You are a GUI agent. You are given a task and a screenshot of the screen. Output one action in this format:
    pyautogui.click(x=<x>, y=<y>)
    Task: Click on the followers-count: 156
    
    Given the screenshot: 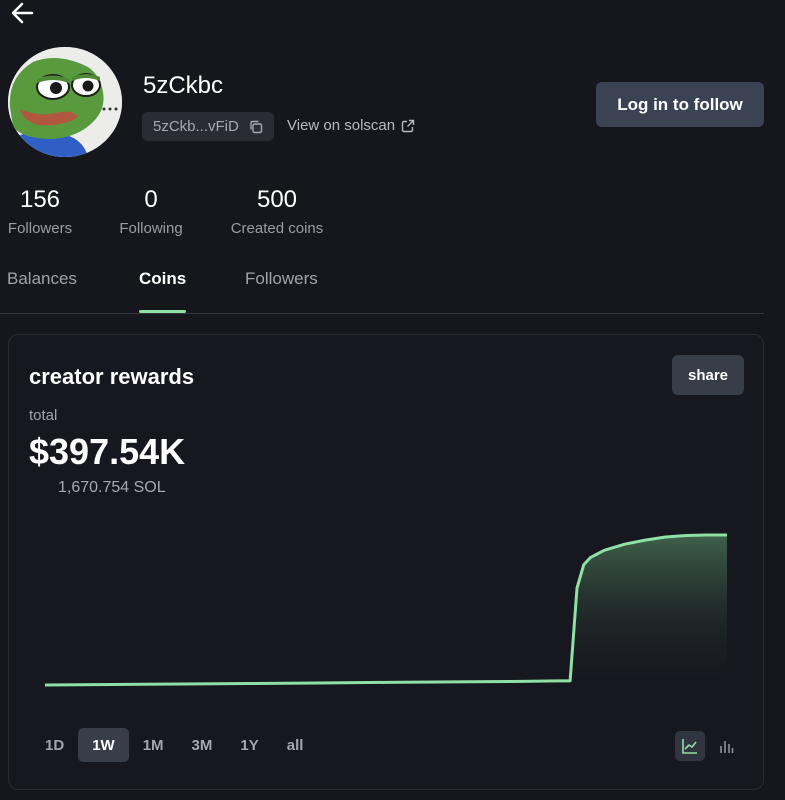 What is the action you would take?
    pyautogui.click(x=40, y=199)
    